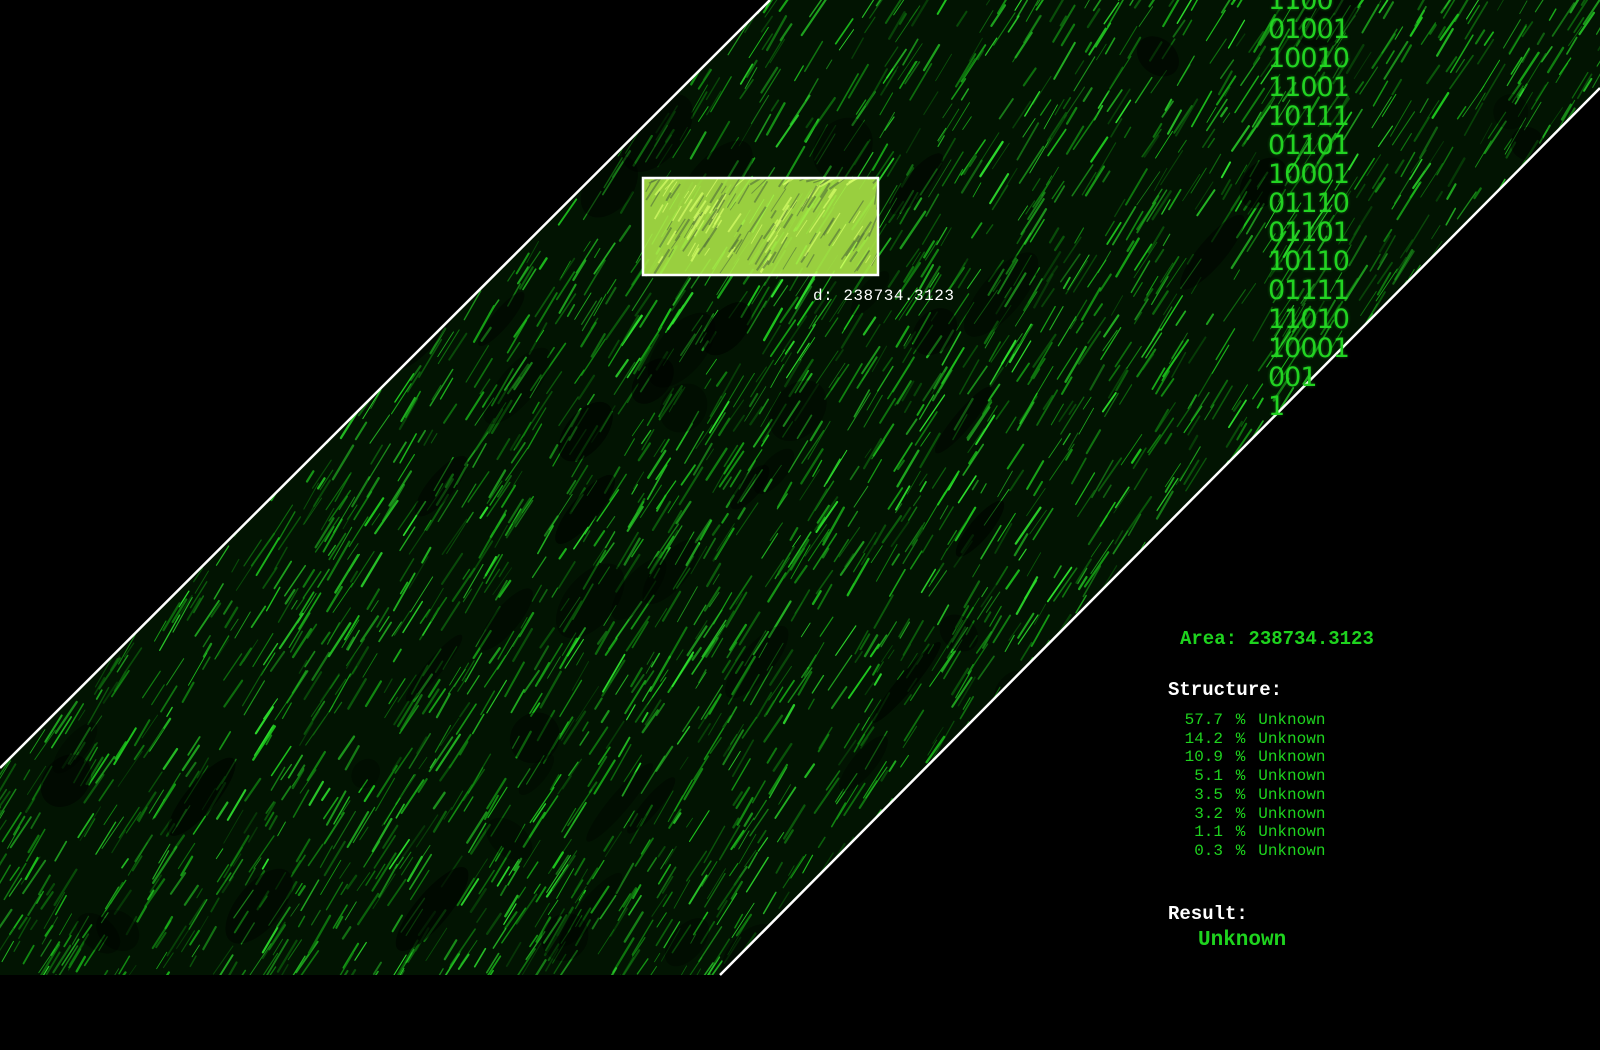  I want to click on area-readout: Area: 238734.3123, so click(1277, 639).